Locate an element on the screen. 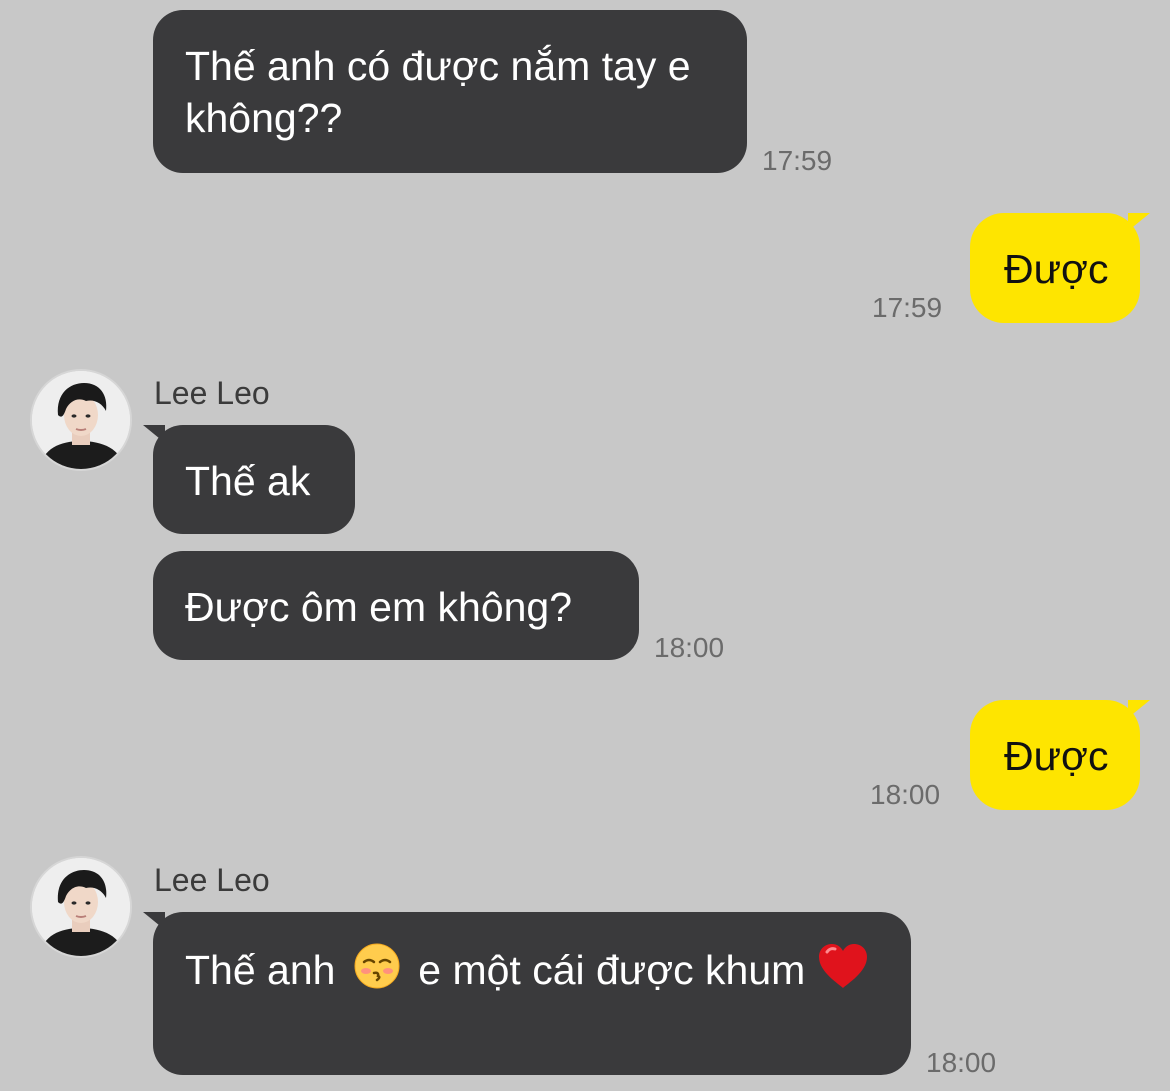 The width and height of the screenshot is (1170, 1091). incoming-message-bubble: Thế ak is located at coordinates (249, 479).